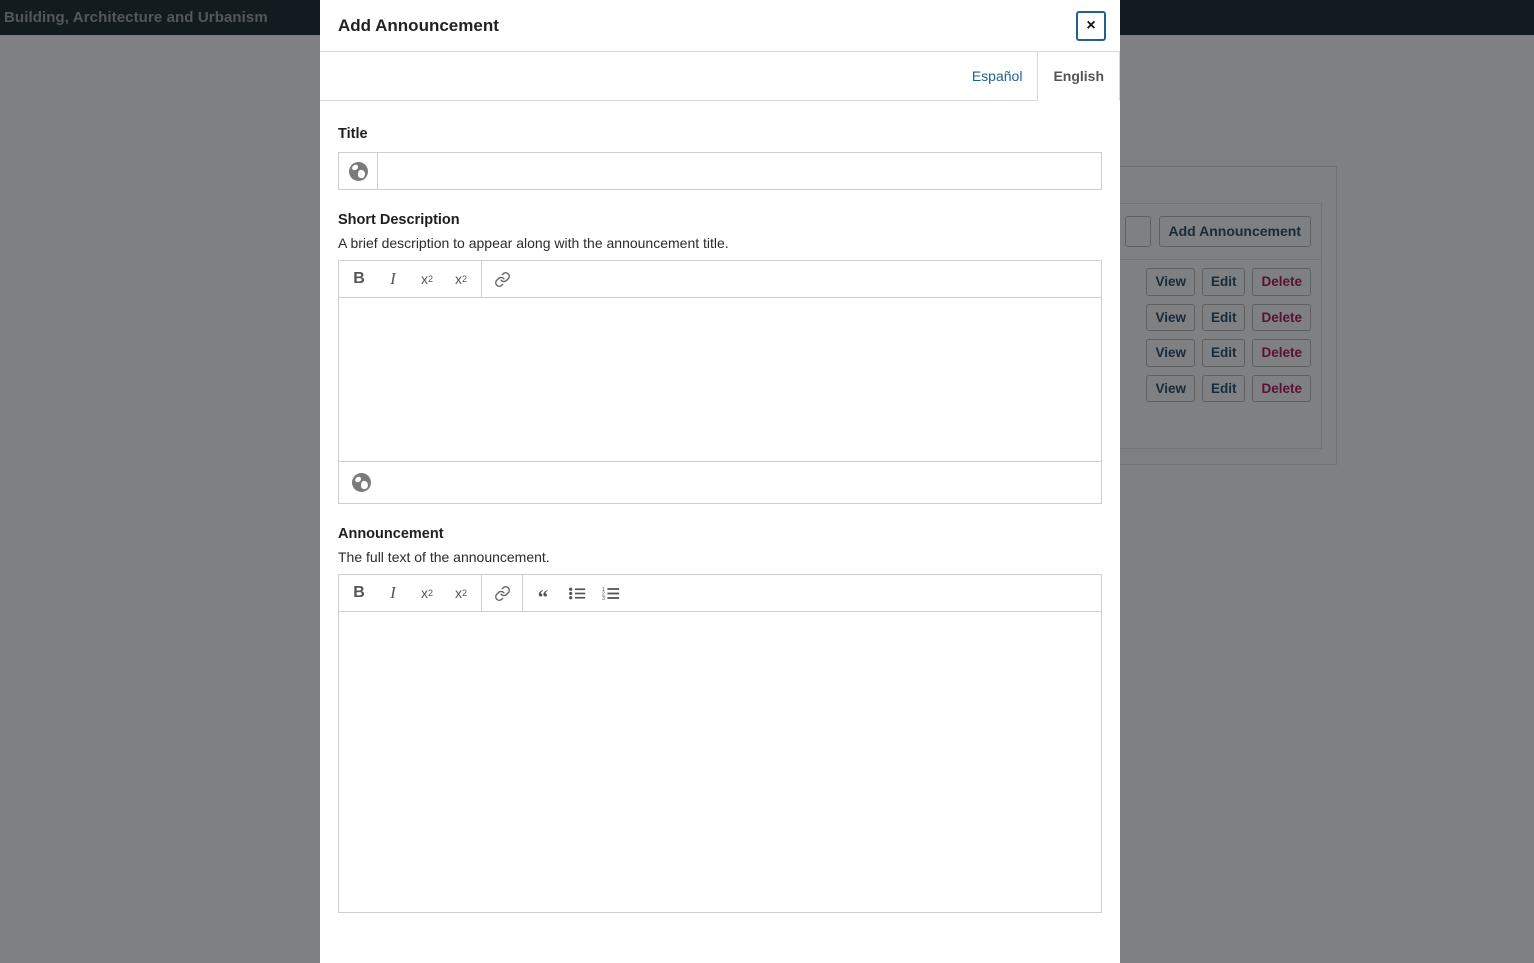 This screenshot has width=1534, height=963. I want to click on announcement-help: The full text of the announcement., so click(444, 557).